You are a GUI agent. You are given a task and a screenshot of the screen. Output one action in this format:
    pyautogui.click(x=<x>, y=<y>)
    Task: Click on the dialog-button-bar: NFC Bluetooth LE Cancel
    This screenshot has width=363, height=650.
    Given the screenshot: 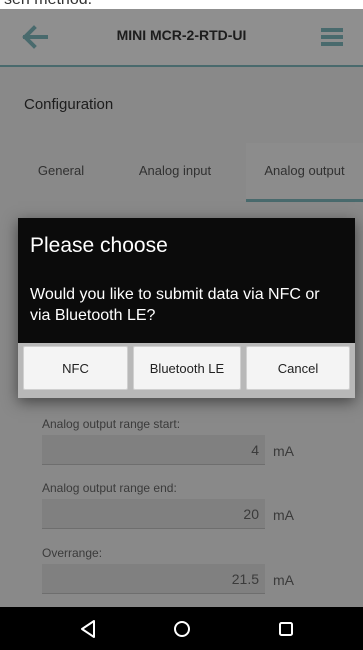 What is the action you would take?
    pyautogui.click(x=186, y=370)
    